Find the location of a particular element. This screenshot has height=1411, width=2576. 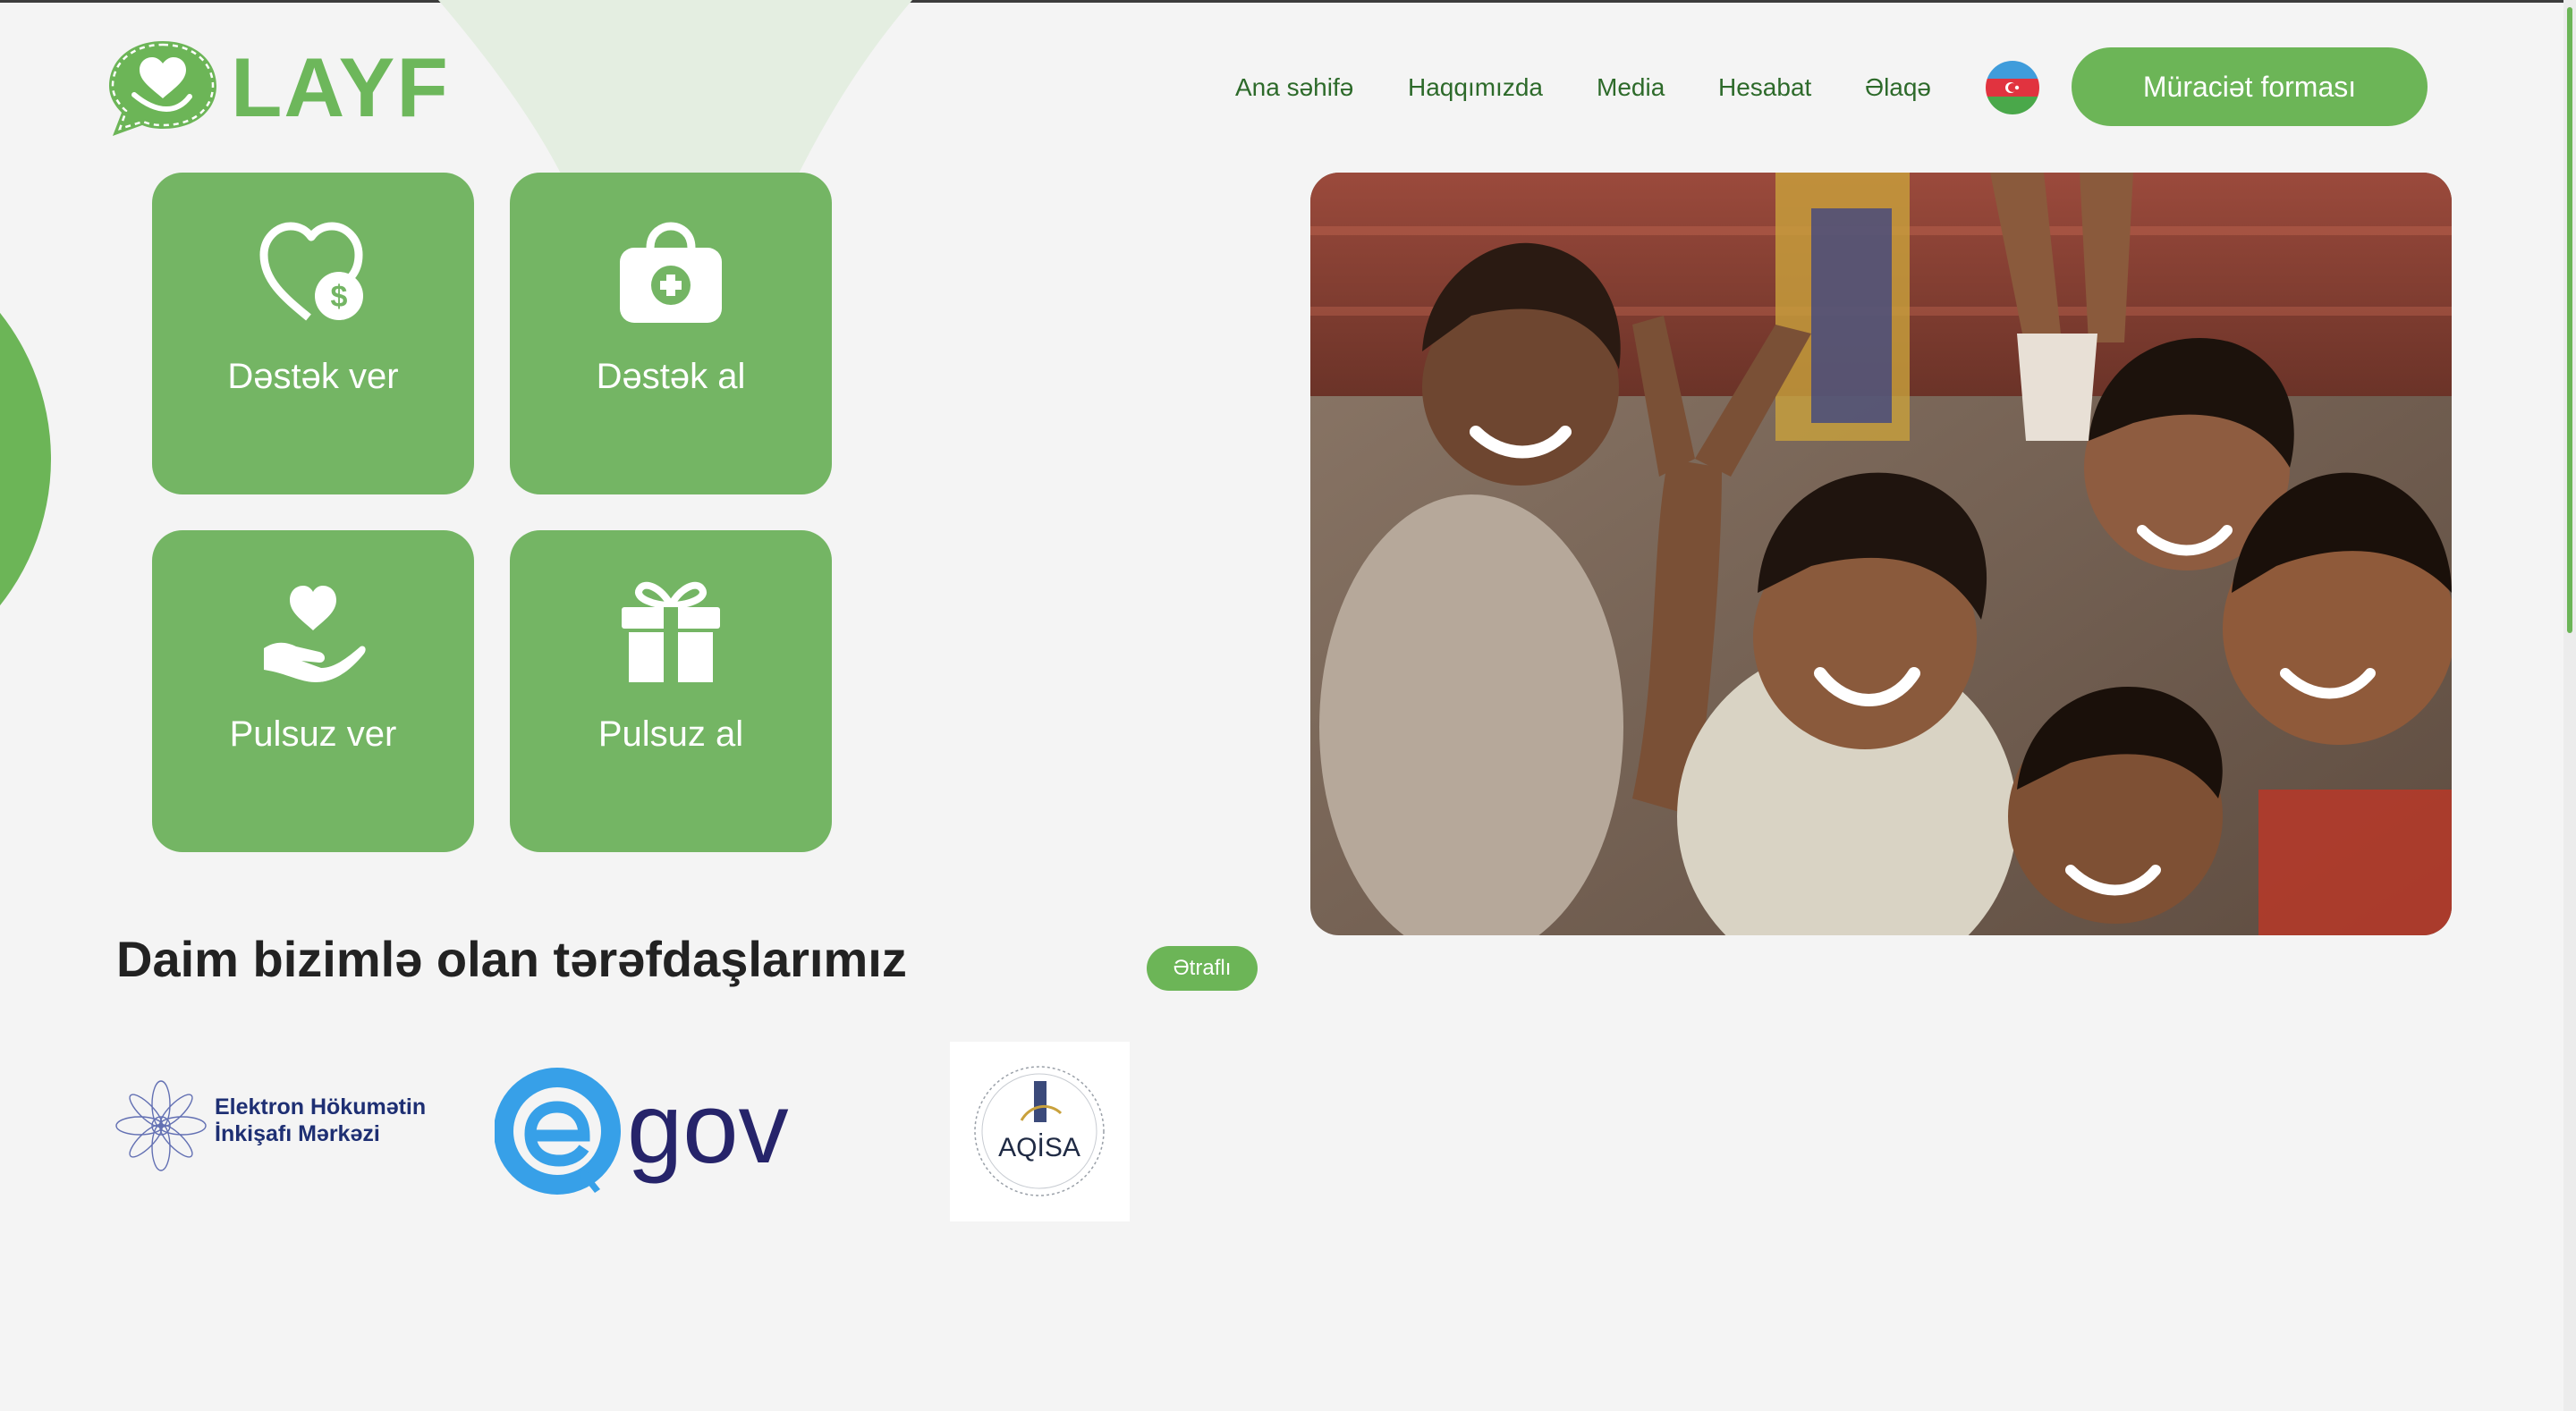

nav-item-contact: Əlaqə is located at coordinates (1898, 87).